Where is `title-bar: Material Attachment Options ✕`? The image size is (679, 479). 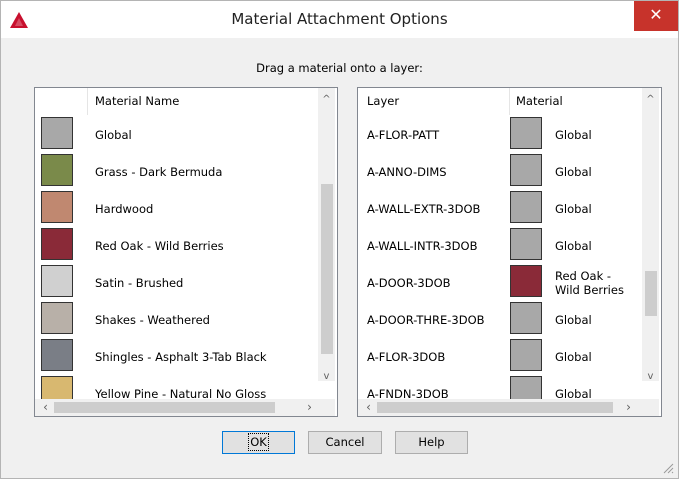 title-bar: Material Attachment Options ✕ is located at coordinates (339, 19).